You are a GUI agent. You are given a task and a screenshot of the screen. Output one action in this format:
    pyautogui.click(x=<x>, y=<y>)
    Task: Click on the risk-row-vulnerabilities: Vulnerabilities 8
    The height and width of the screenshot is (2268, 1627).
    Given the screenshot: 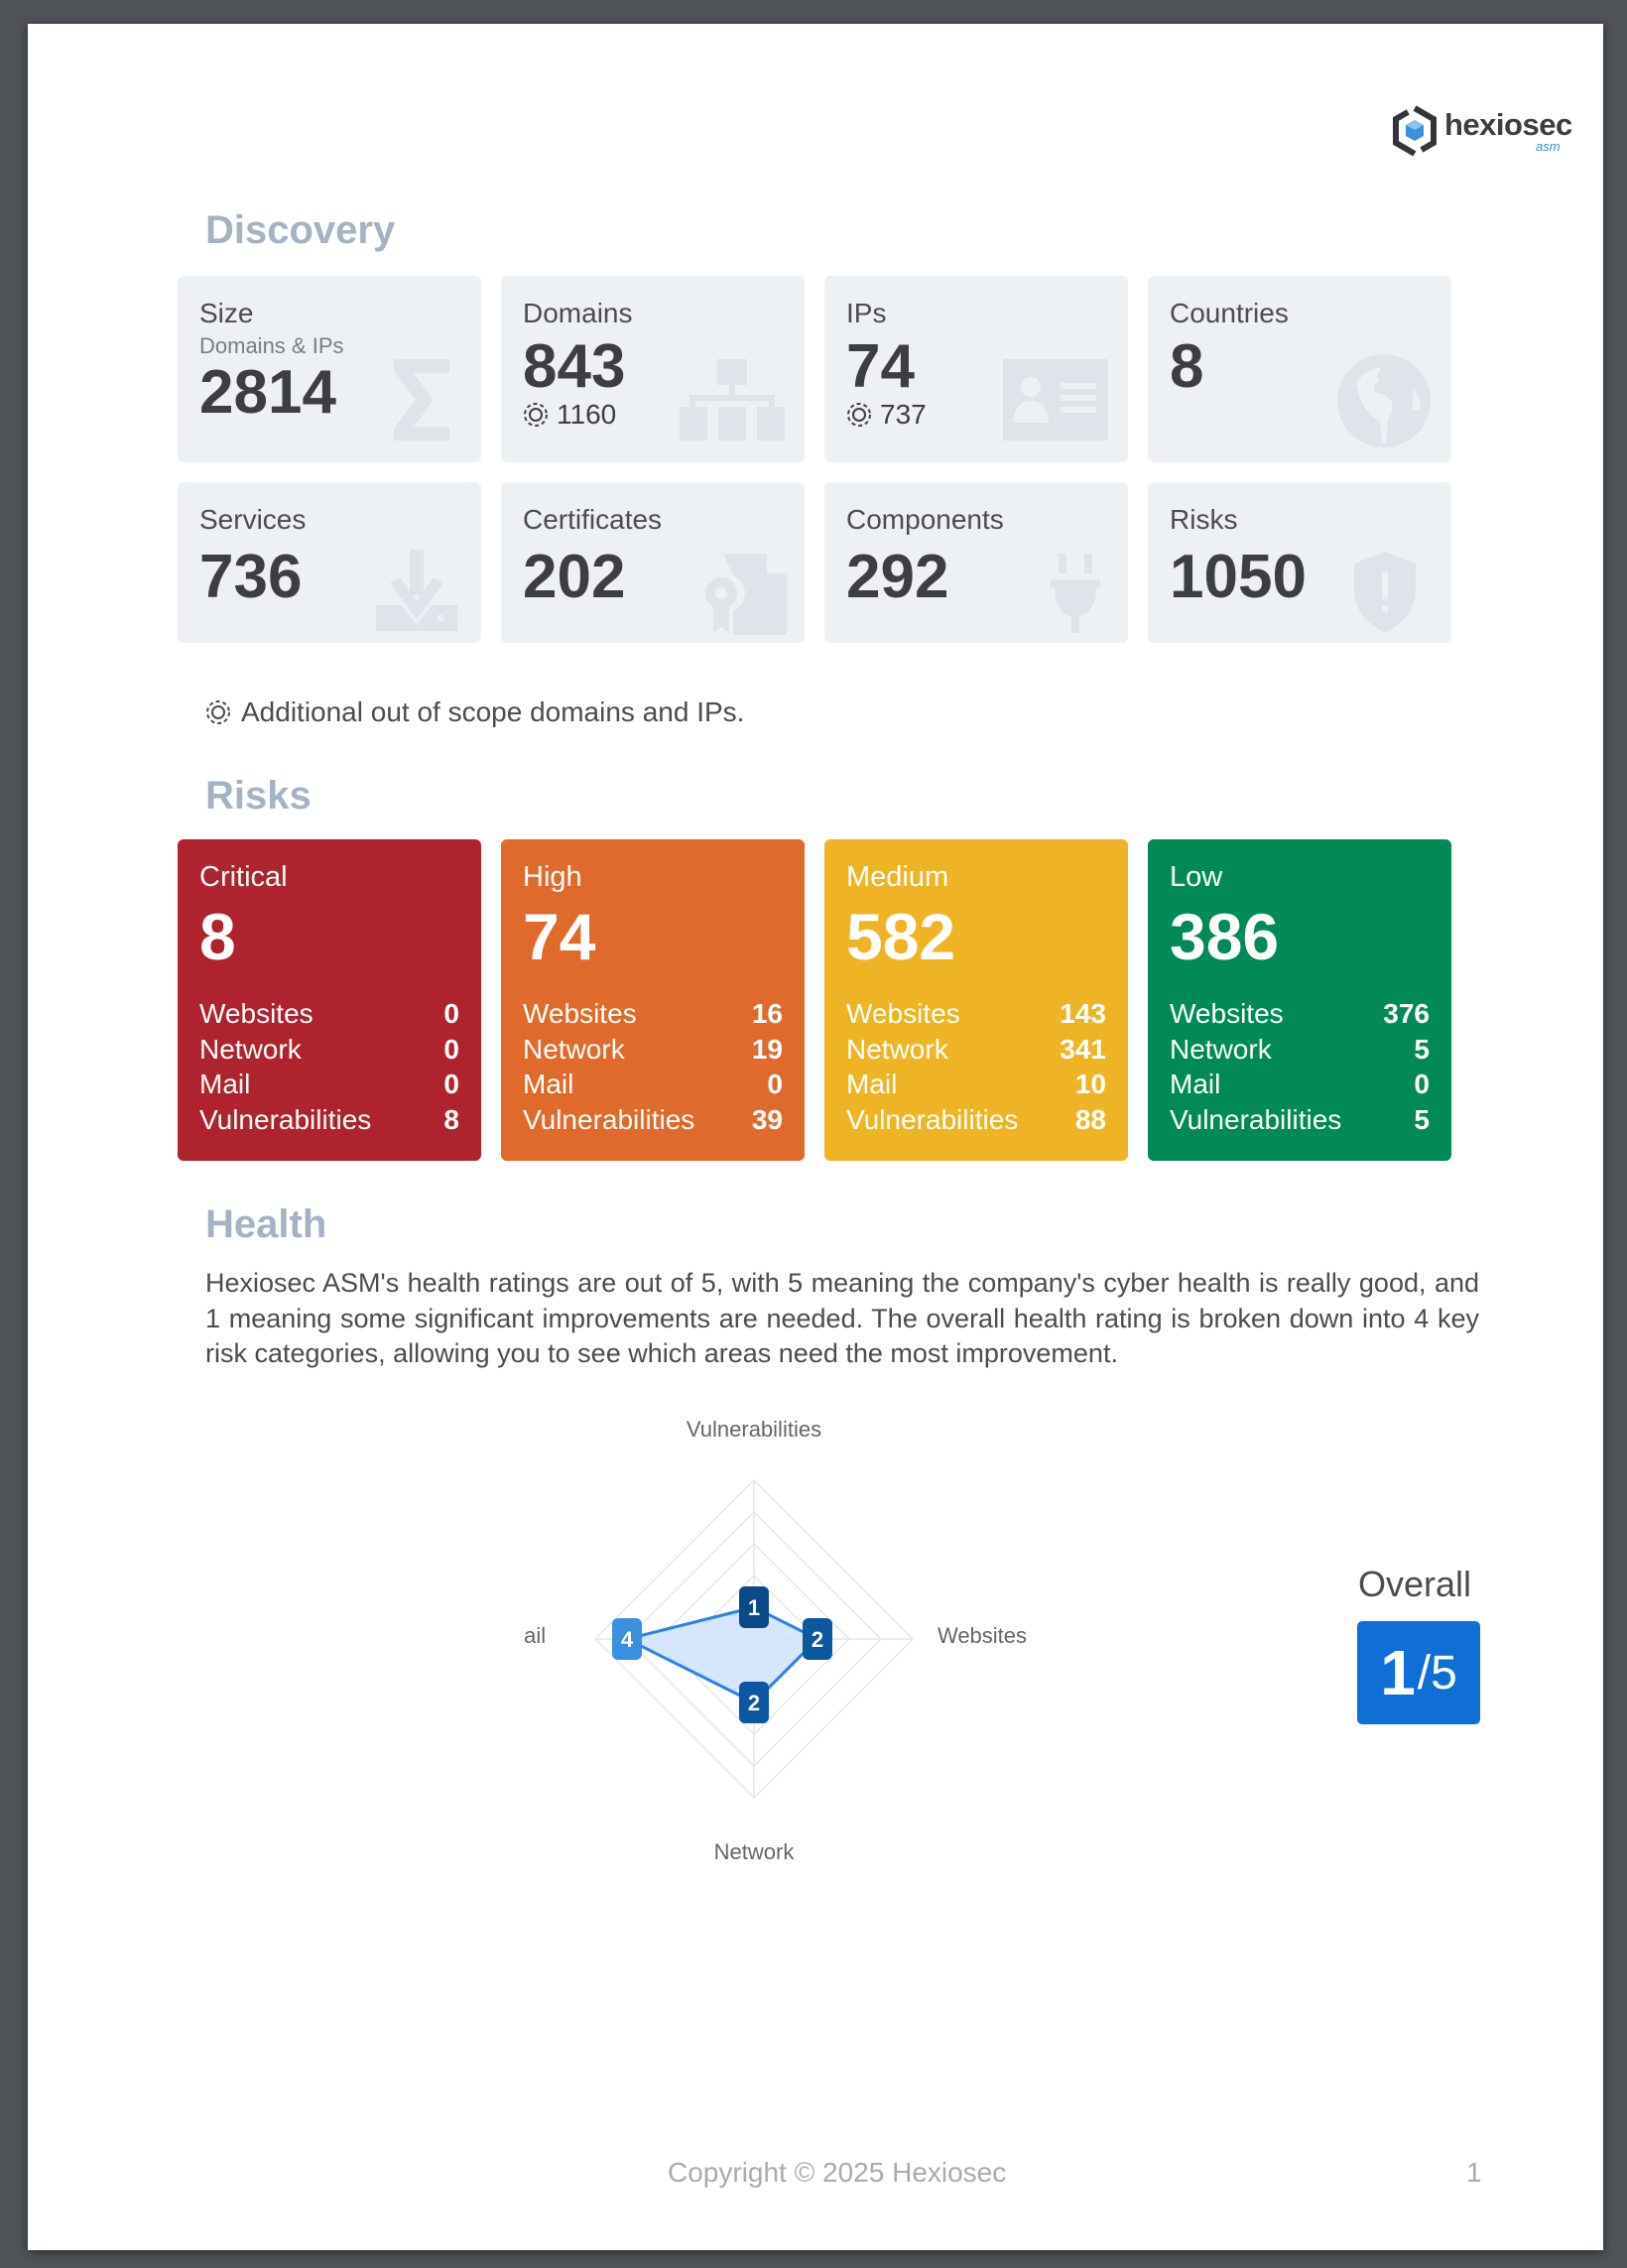 What is the action you would take?
    pyautogui.click(x=329, y=1120)
    